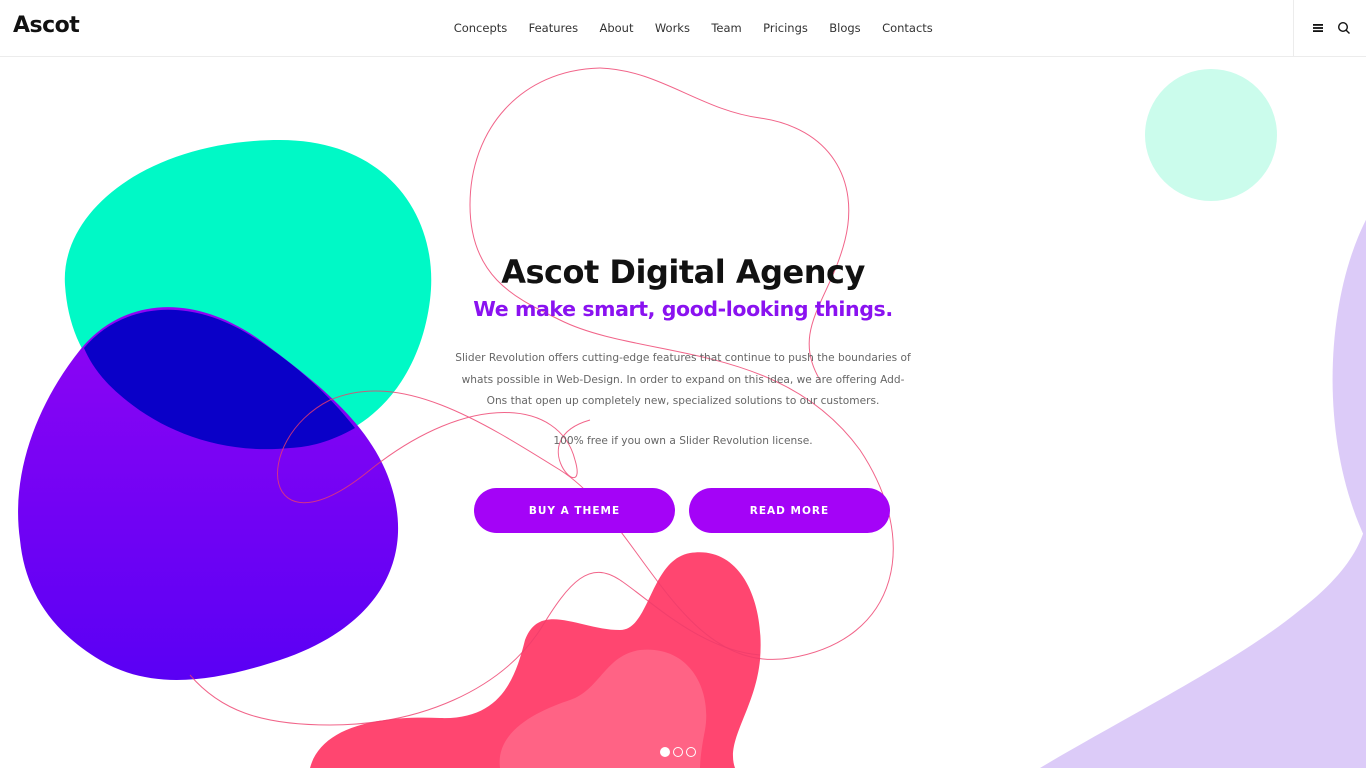 Image resolution: width=1366 pixels, height=768 pixels. Describe the element at coordinates (574, 510) in the screenshot. I see `buy-theme-button: BUY A THEME` at that location.